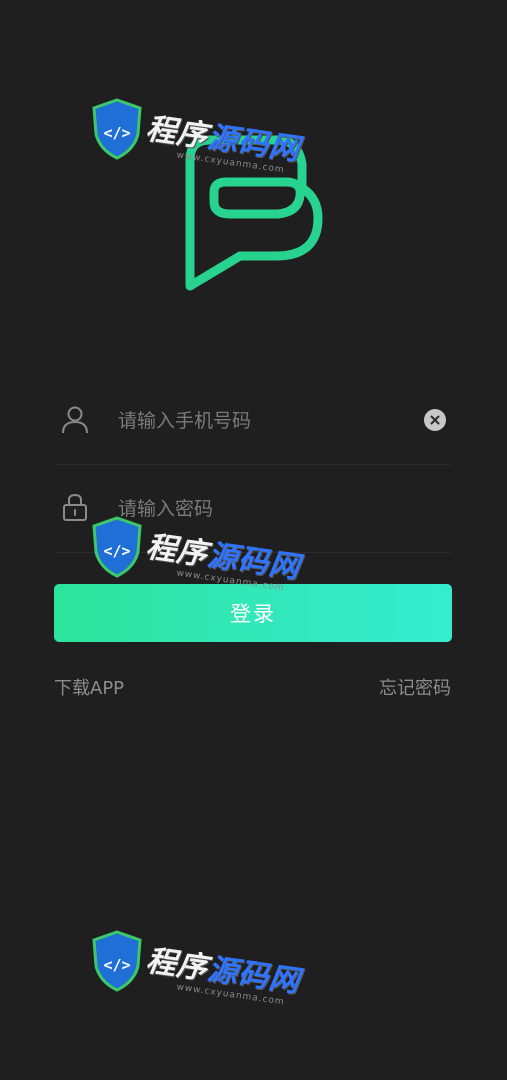  Describe the element at coordinates (254, 213) in the screenshot. I see `app-logo-icon` at that location.